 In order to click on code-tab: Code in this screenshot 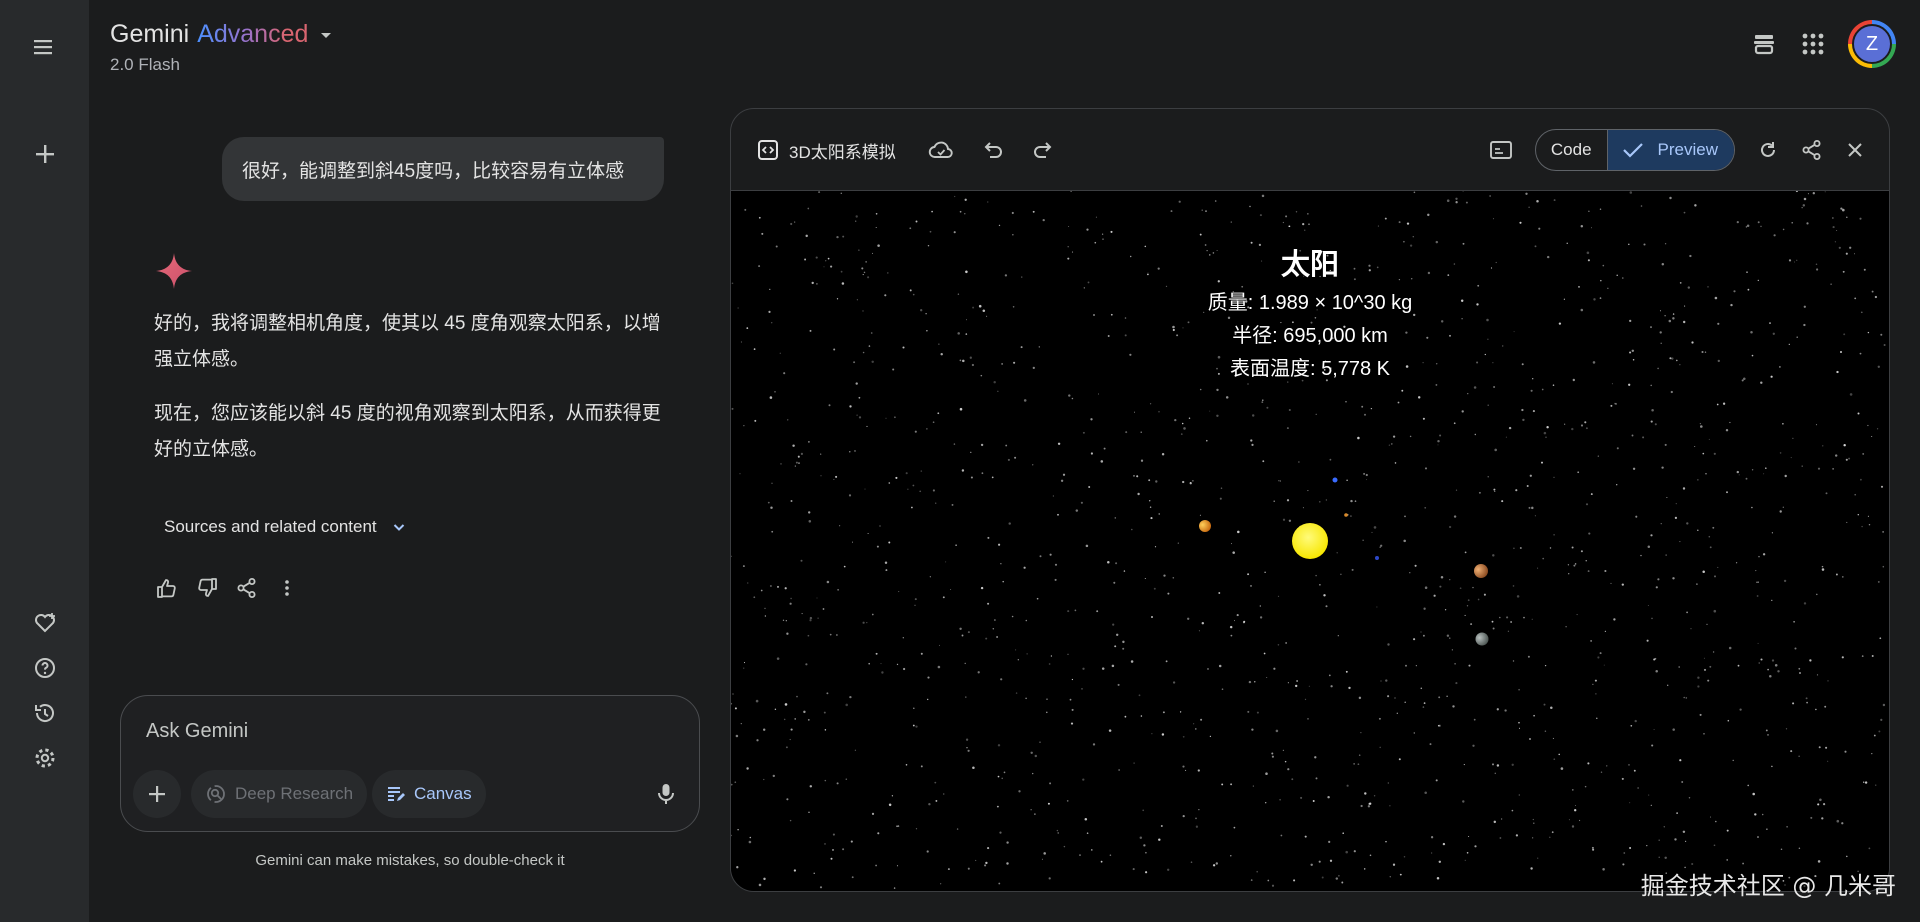, I will do `click(1571, 150)`.